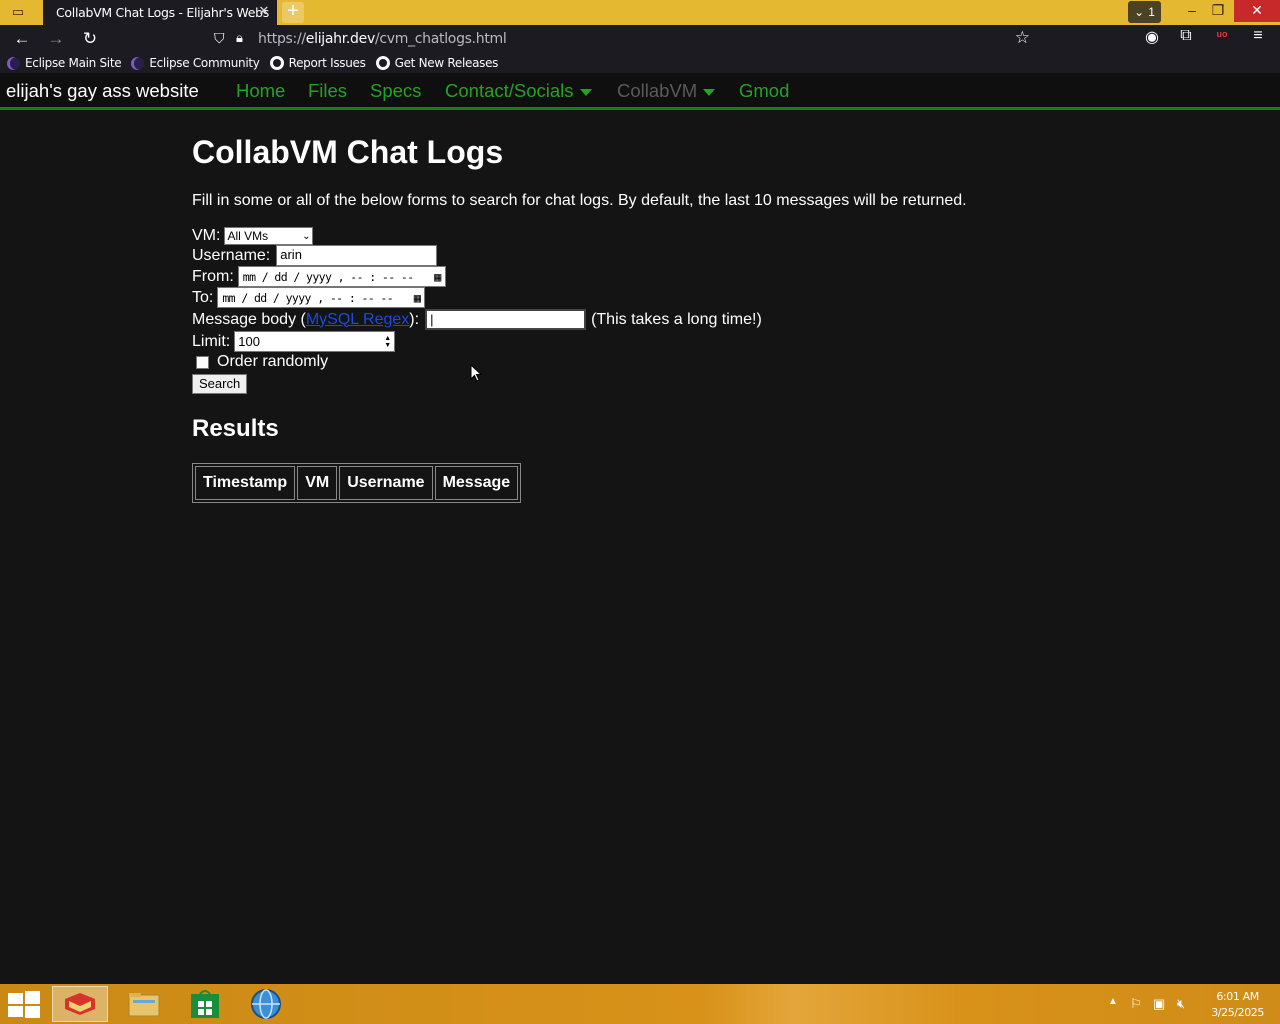 Image resolution: width=1280 pixels, height=1024 pixels. I want to click on message-label: Message body (, so click(249, 319).